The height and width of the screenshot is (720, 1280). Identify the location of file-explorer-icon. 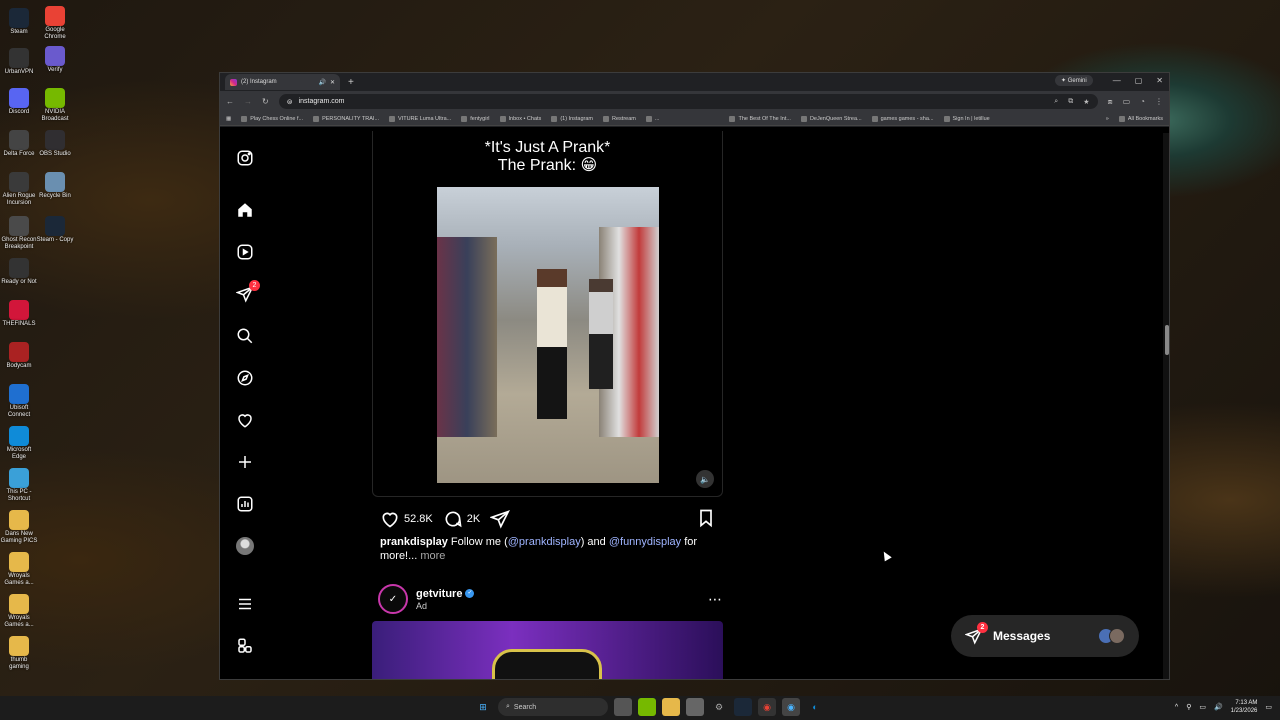
(671, 707).